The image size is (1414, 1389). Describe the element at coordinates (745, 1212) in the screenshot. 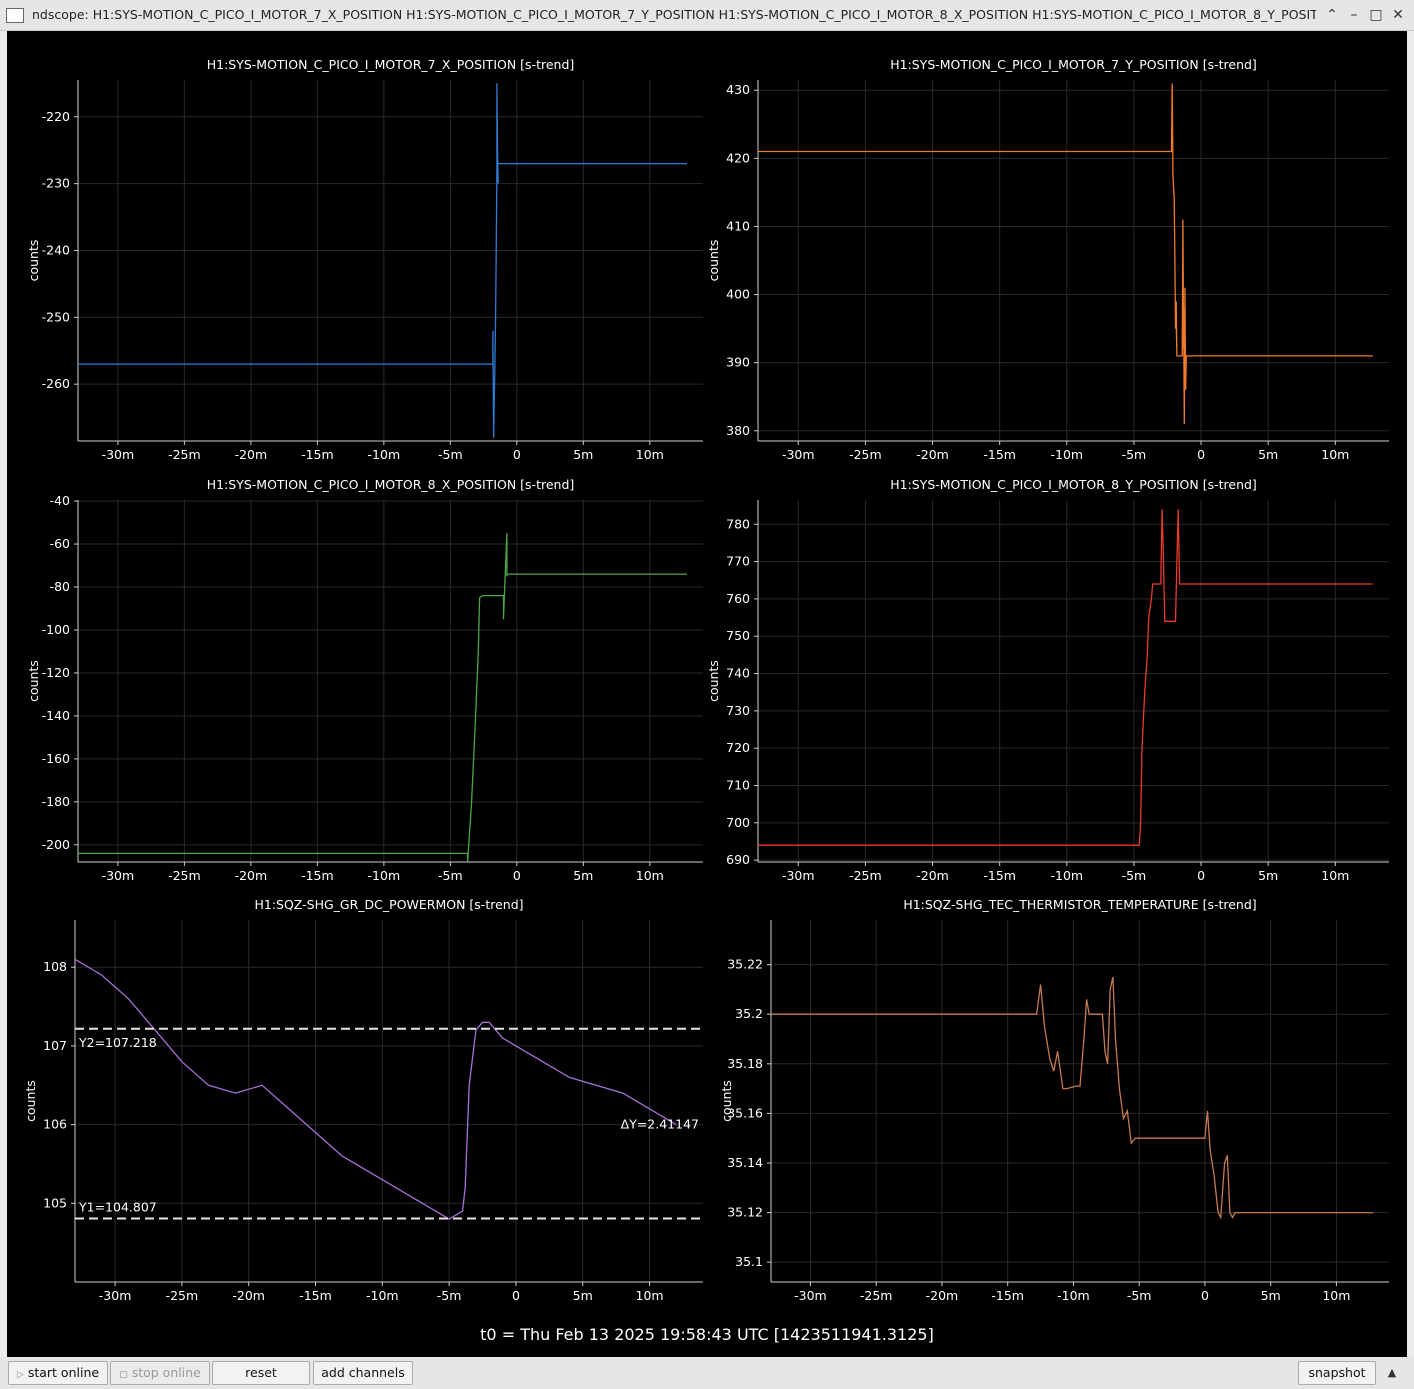

I see `y-tick-label: 35.12` at that location.